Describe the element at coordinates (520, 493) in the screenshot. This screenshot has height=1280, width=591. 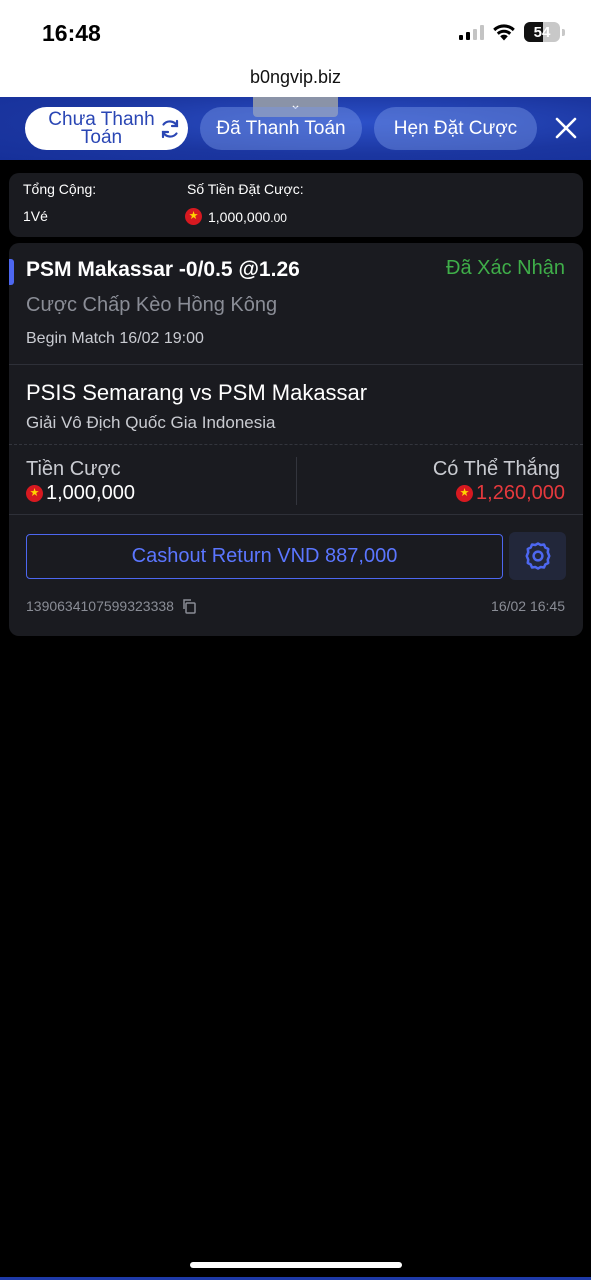
I see `potential-win-amount: 1,260,000` at that location.